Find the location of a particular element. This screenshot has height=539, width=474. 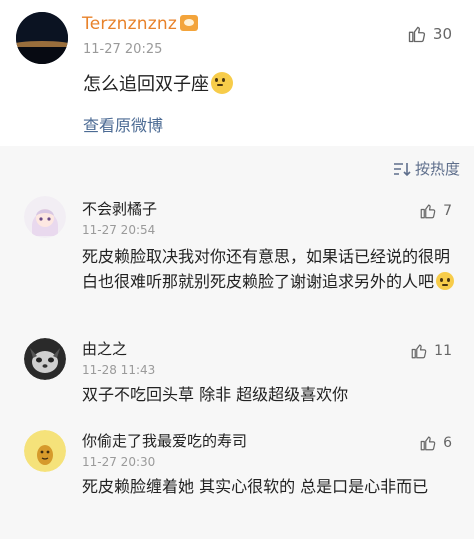

reply-text: 死皮赖脸缠着她 其实心很软的 总是口是心非而已 is located at coordinates (255, 486).